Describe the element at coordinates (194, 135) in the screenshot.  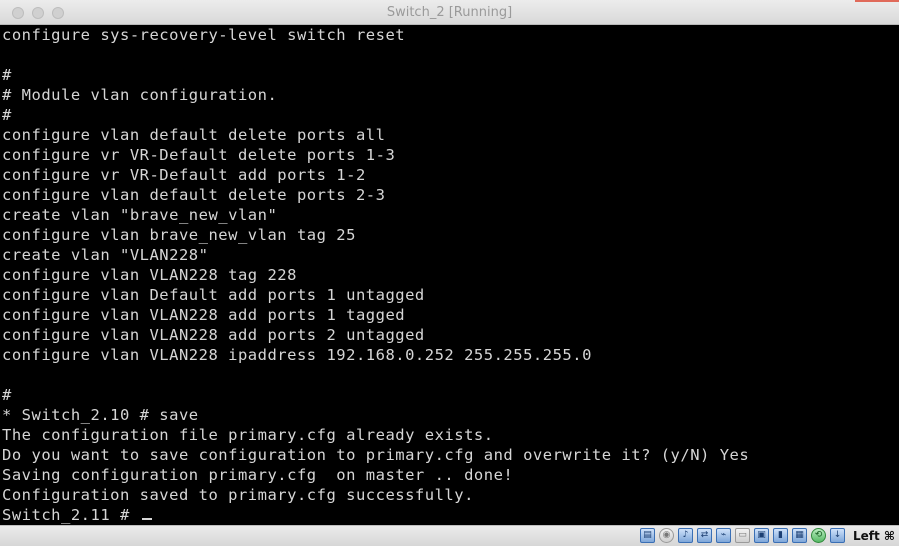
I see `console-line: configure vlan default delete ports all` at that location.